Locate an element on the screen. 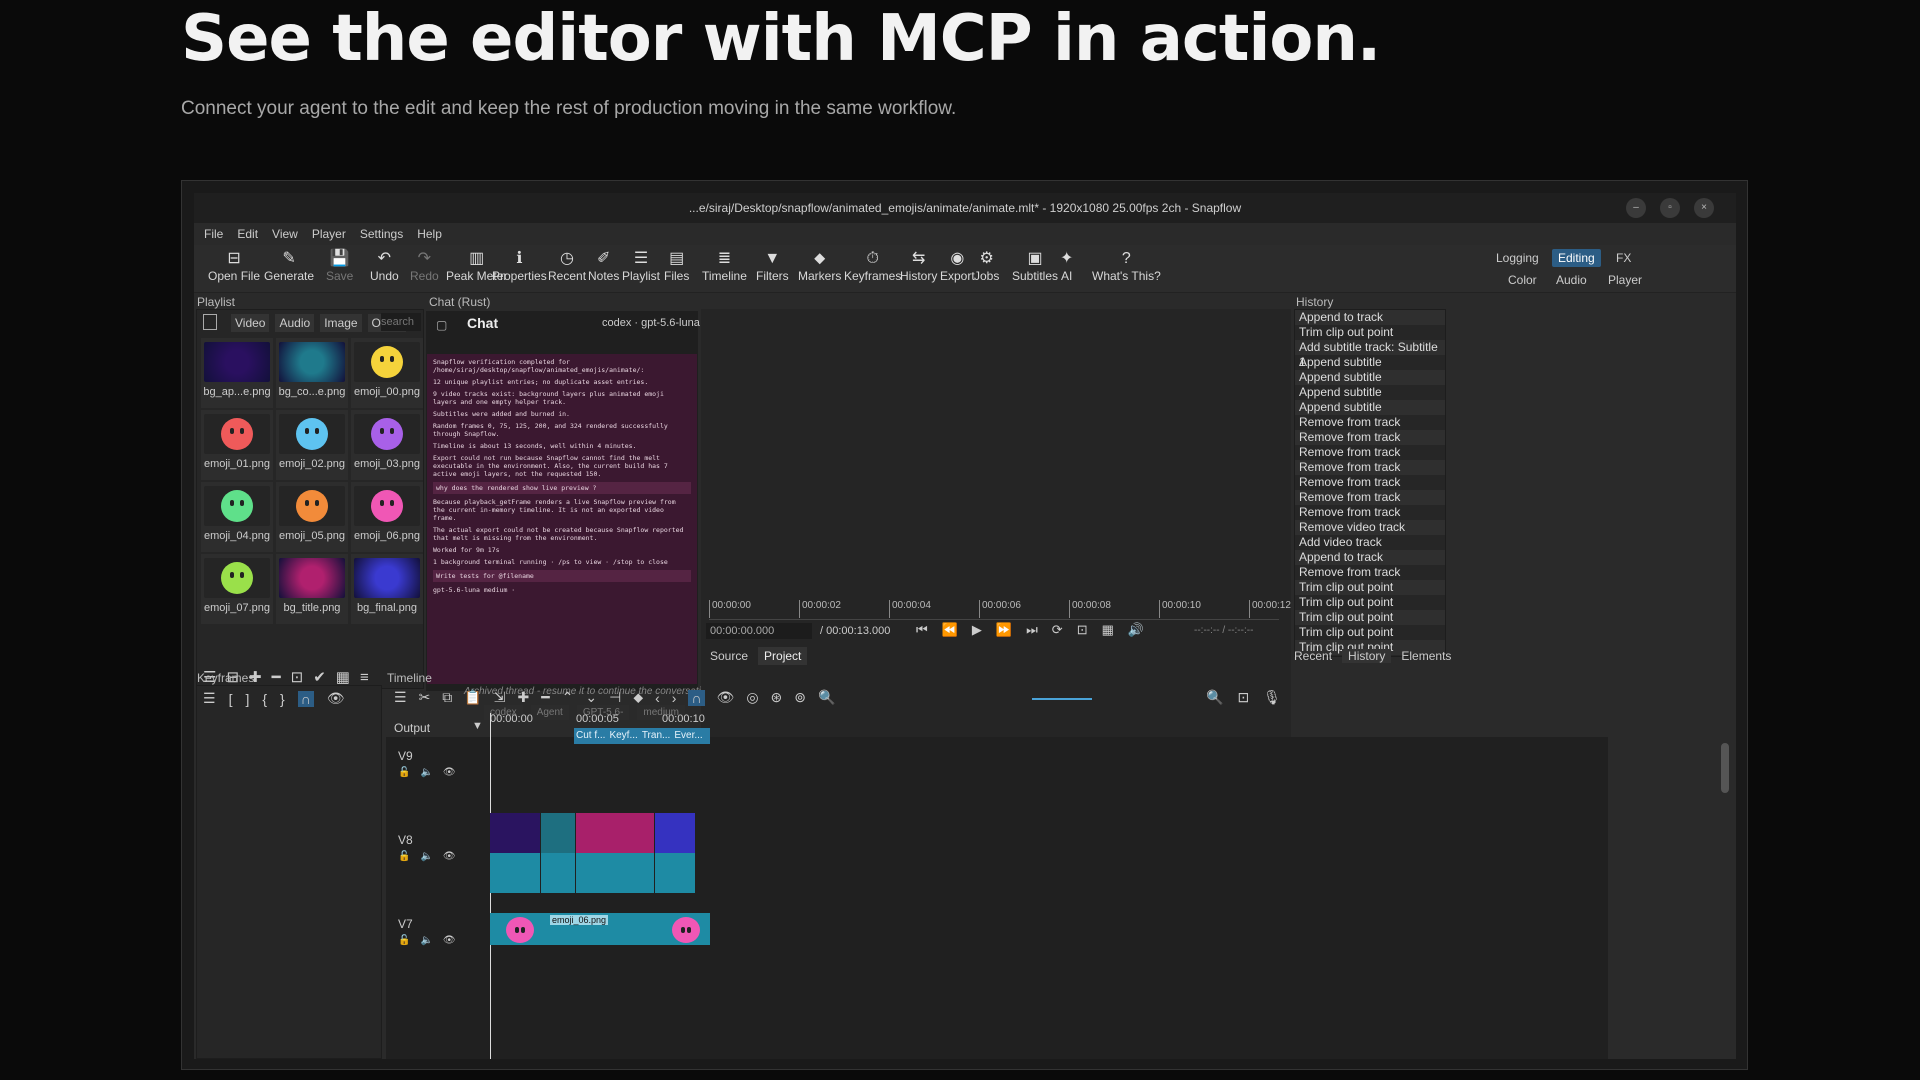  history-item: Append to track is located at coordinates (1370, 317).